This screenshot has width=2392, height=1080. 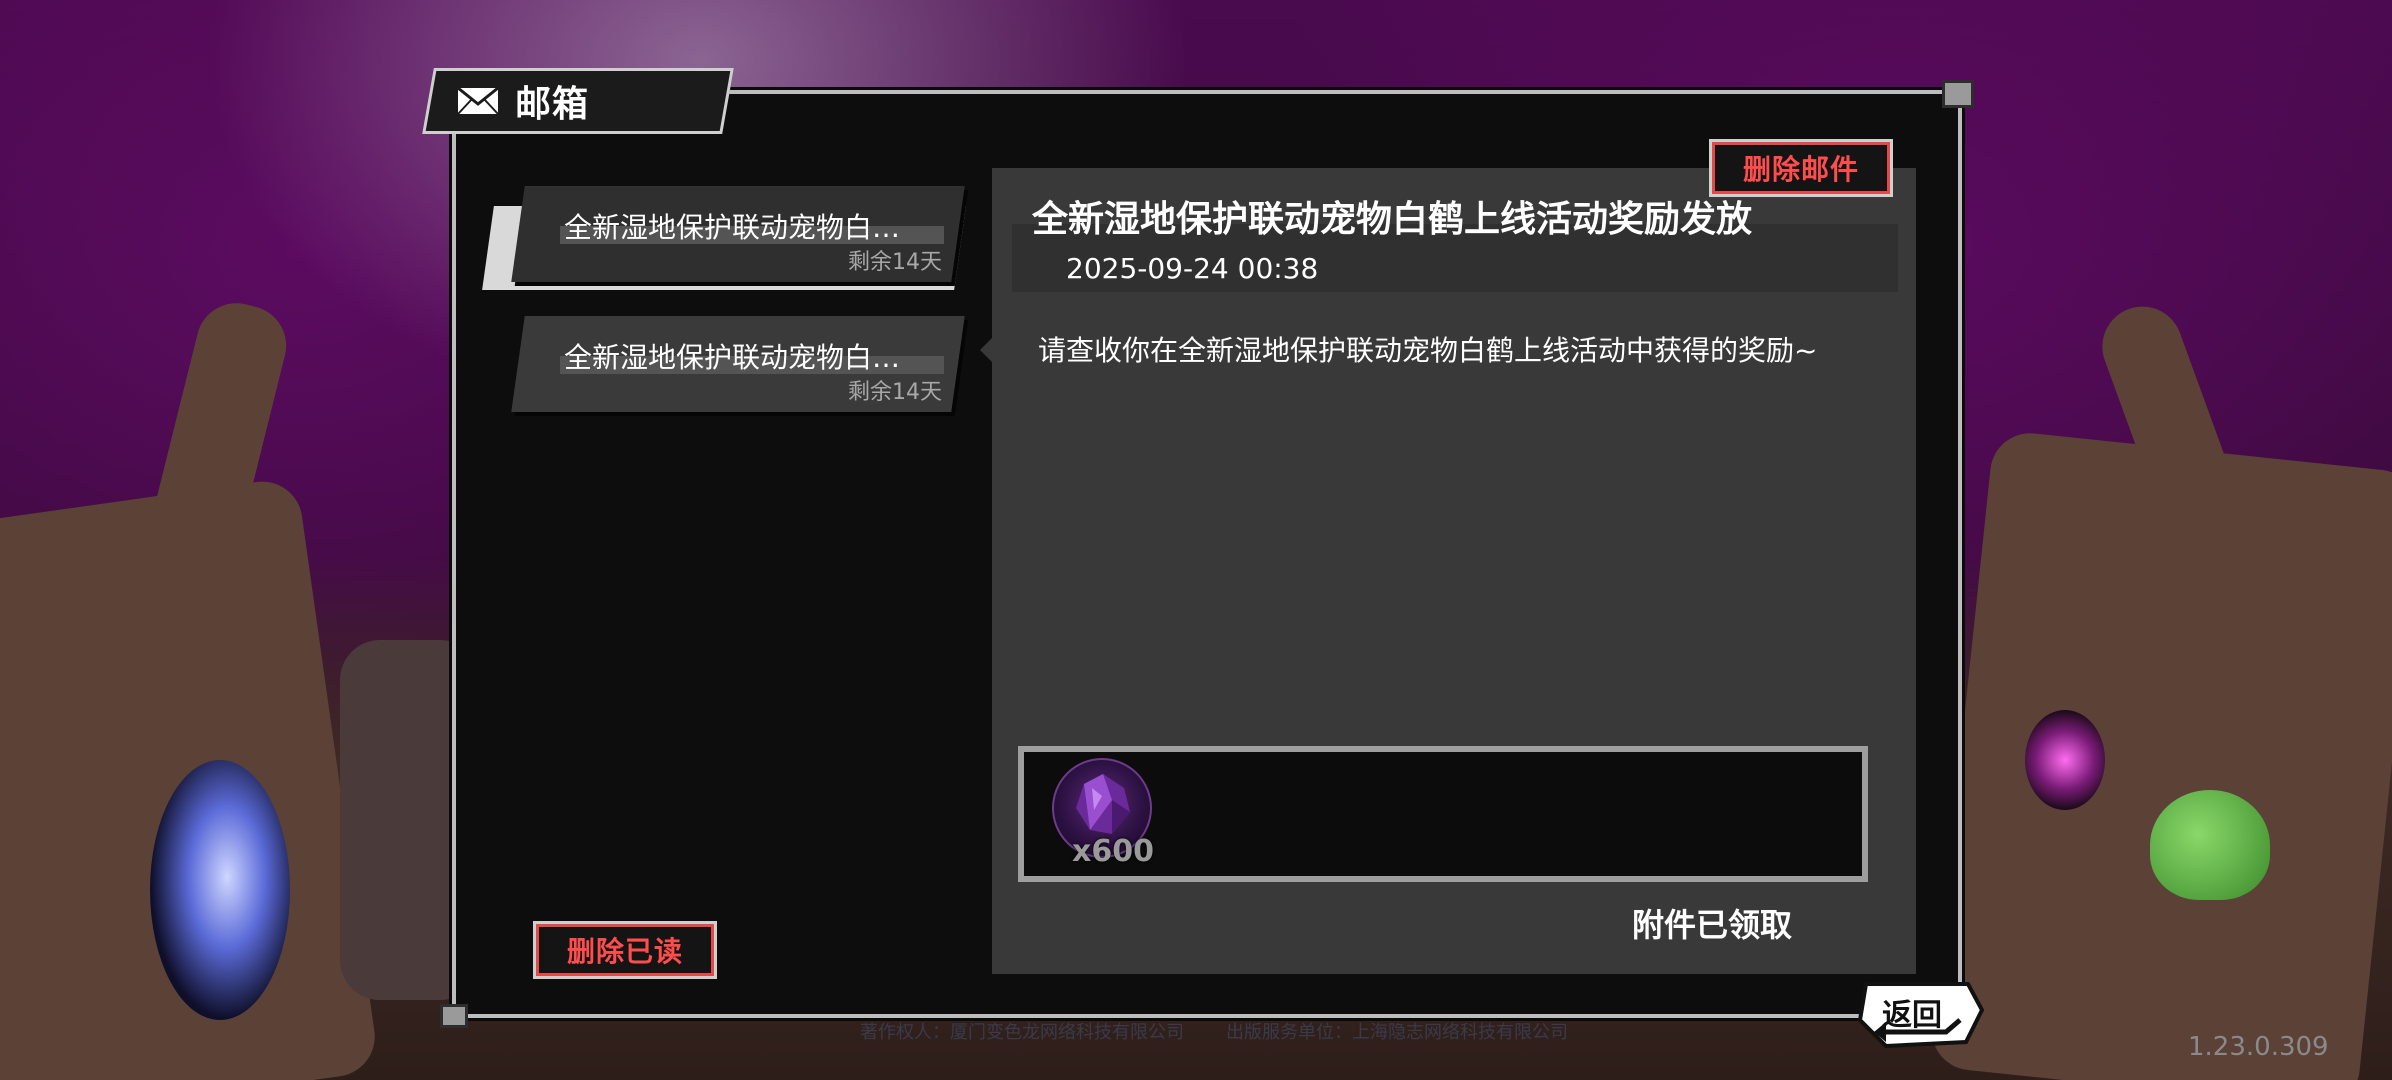 What do you see at coordinates (552, 104) in the screenshot?
I see `mailbox-title: 邮箱` at bounding box center [552, 104].